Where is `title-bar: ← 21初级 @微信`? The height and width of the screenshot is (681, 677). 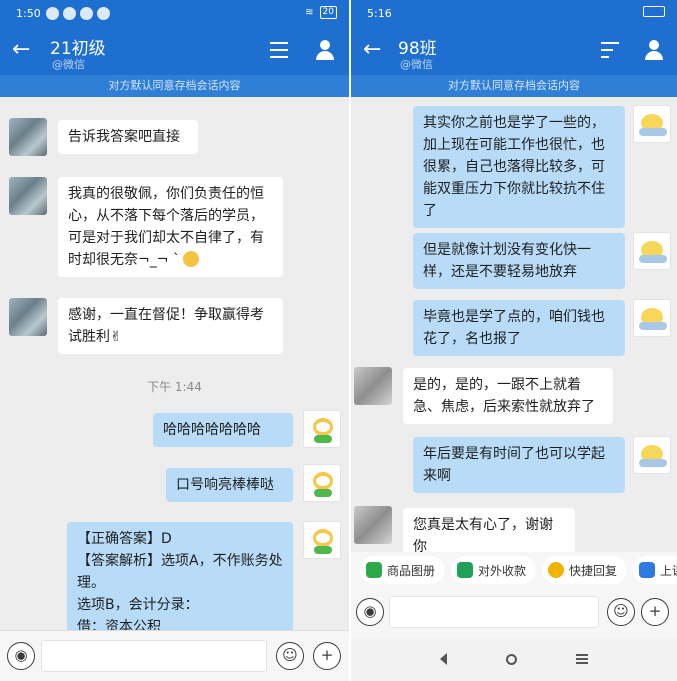 title-bar: ← 21初级 @微信 is located at coordinates (174, 51).